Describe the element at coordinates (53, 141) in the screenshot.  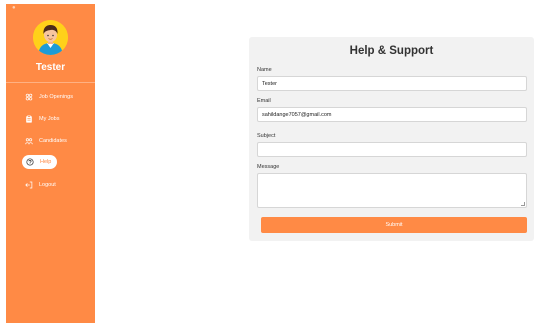
I see `sidebar-item-label: Candidates` at that location.